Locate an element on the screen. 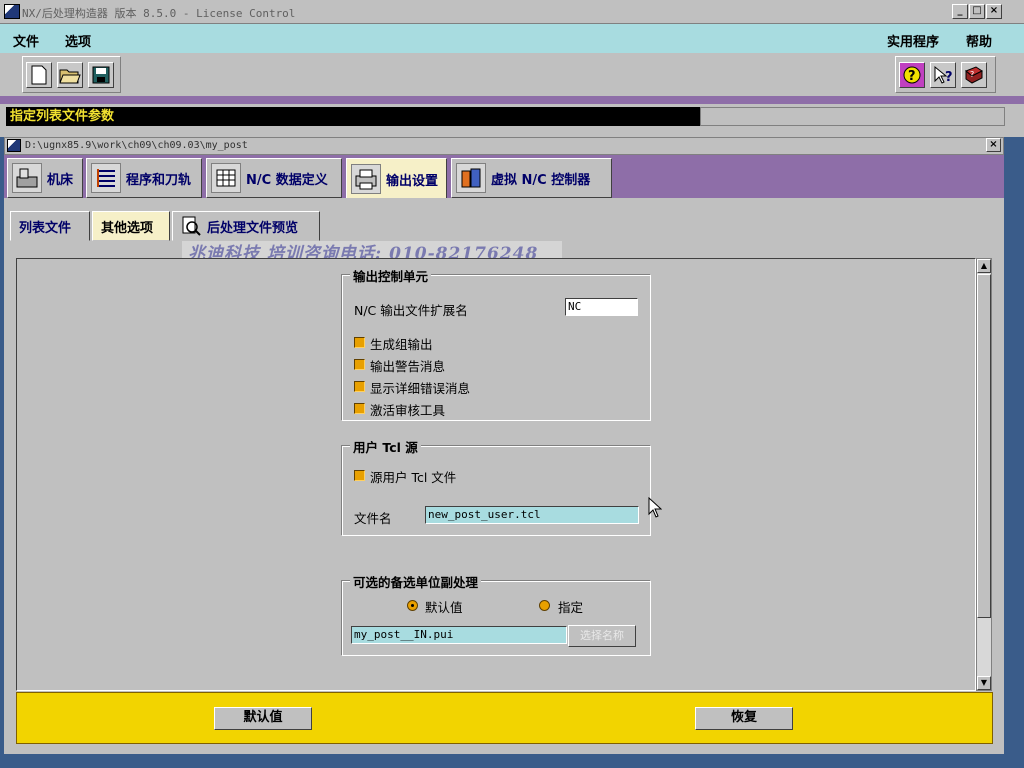 This screenshot has width=1024, height=768. subwindow-path: D:\ugnx85.9\work\ch09\ch09.03\my_post is located at coordinates (136, 145).